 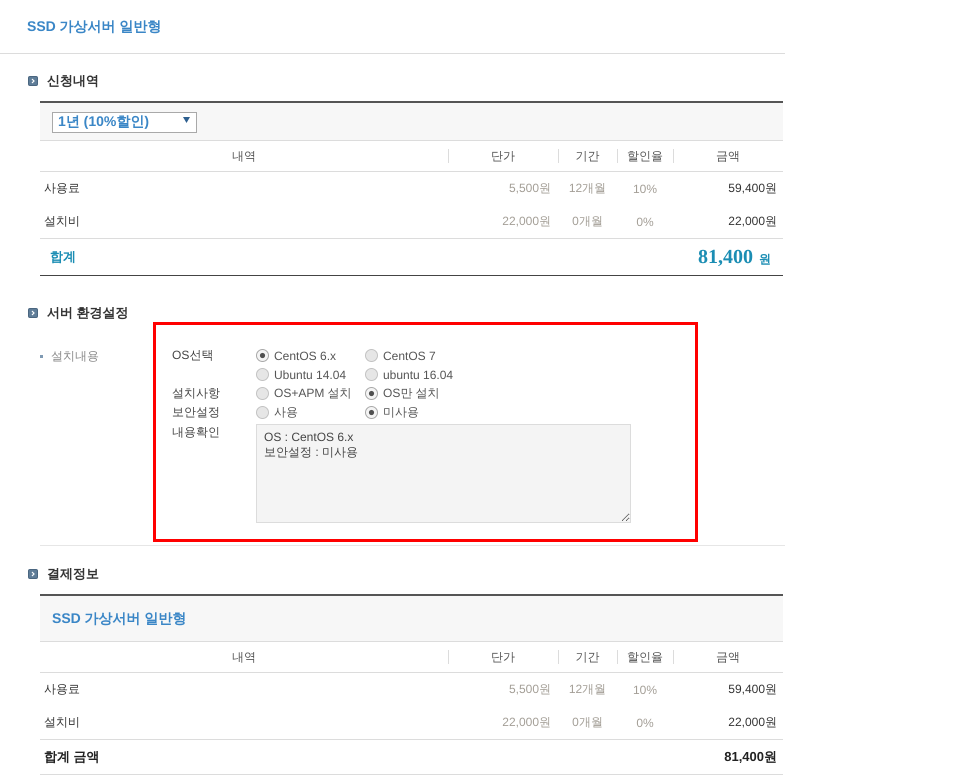 I want to click on radio-option: OS만 설치, so click(x=402, y=393).